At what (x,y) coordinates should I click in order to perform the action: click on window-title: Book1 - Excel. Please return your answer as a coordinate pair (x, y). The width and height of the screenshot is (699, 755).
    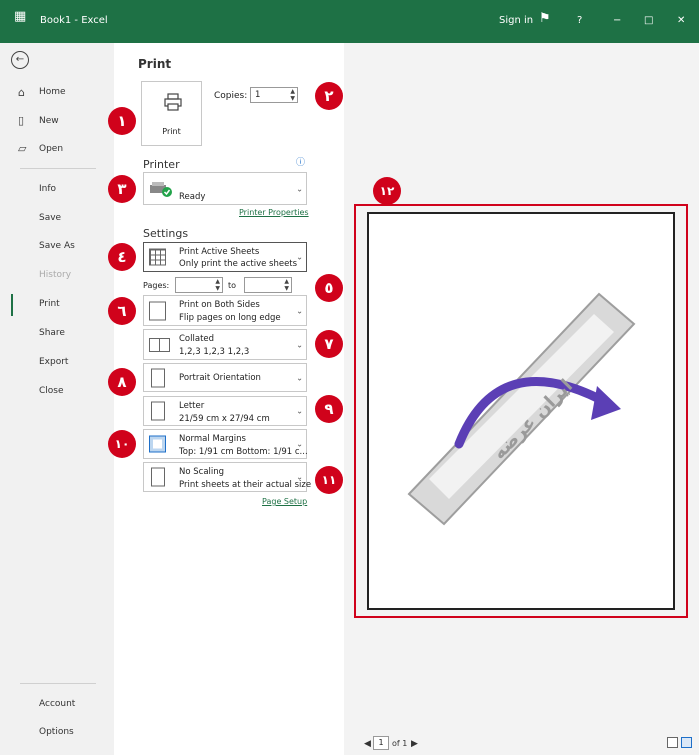
    Looking at the image, I should click on (74, 20).